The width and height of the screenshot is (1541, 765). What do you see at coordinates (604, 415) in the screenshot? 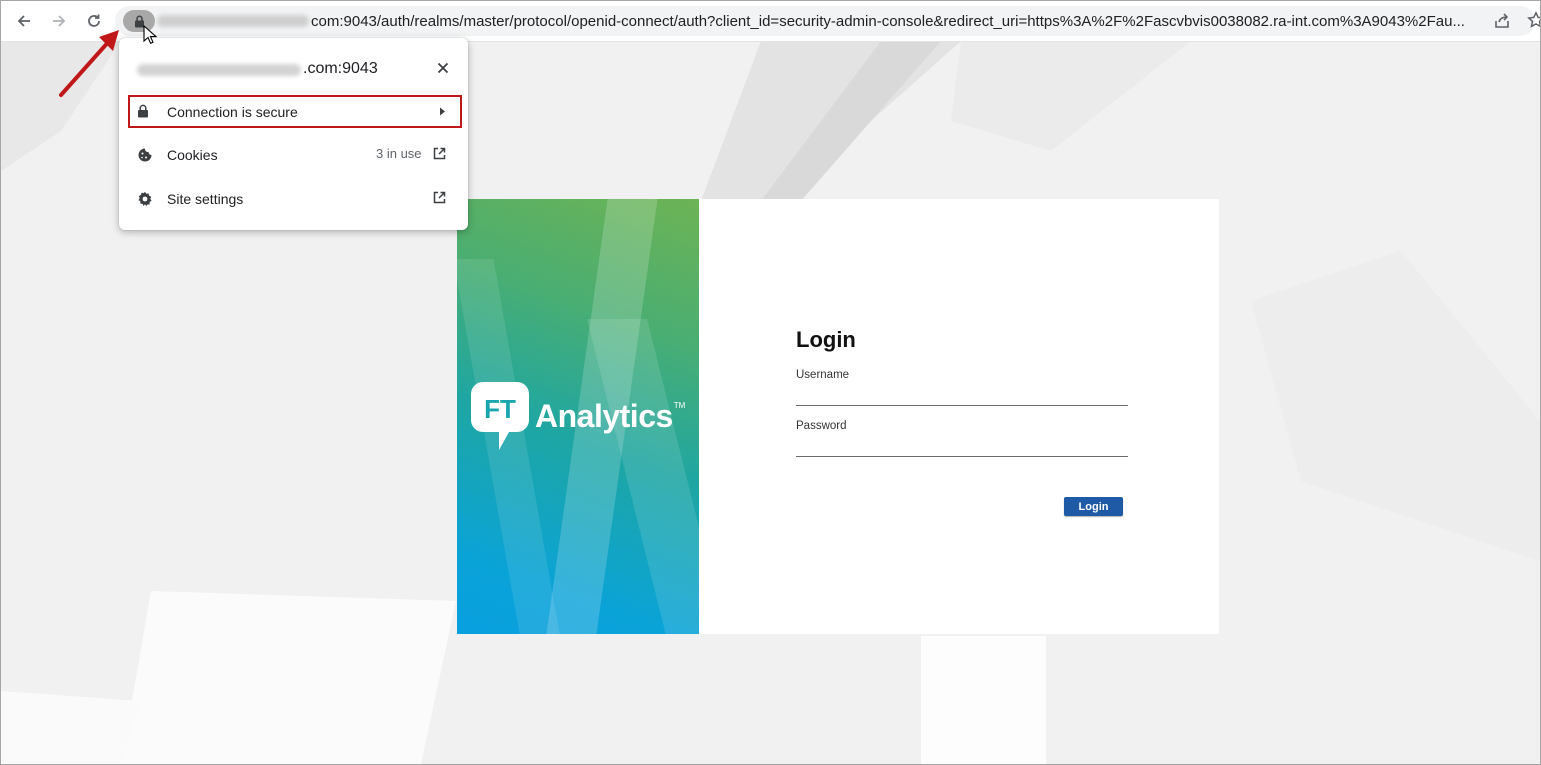
I see `brand-wordmark: Analytics` at bounding box center [604, 415].